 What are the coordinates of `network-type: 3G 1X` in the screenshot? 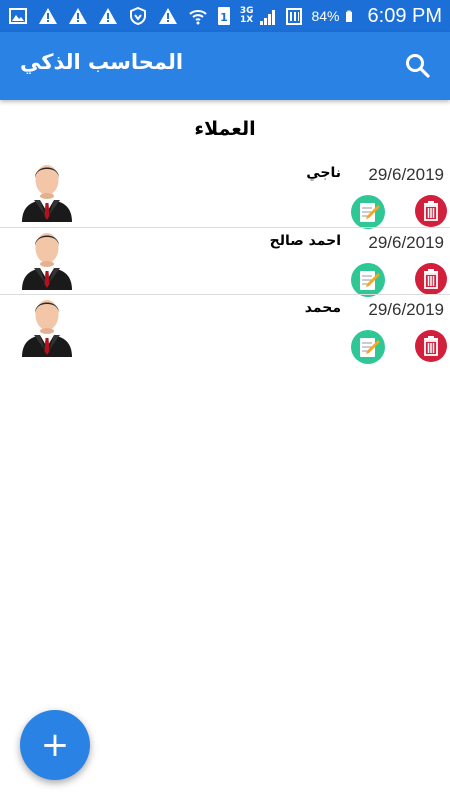 It's located at (247, 16).